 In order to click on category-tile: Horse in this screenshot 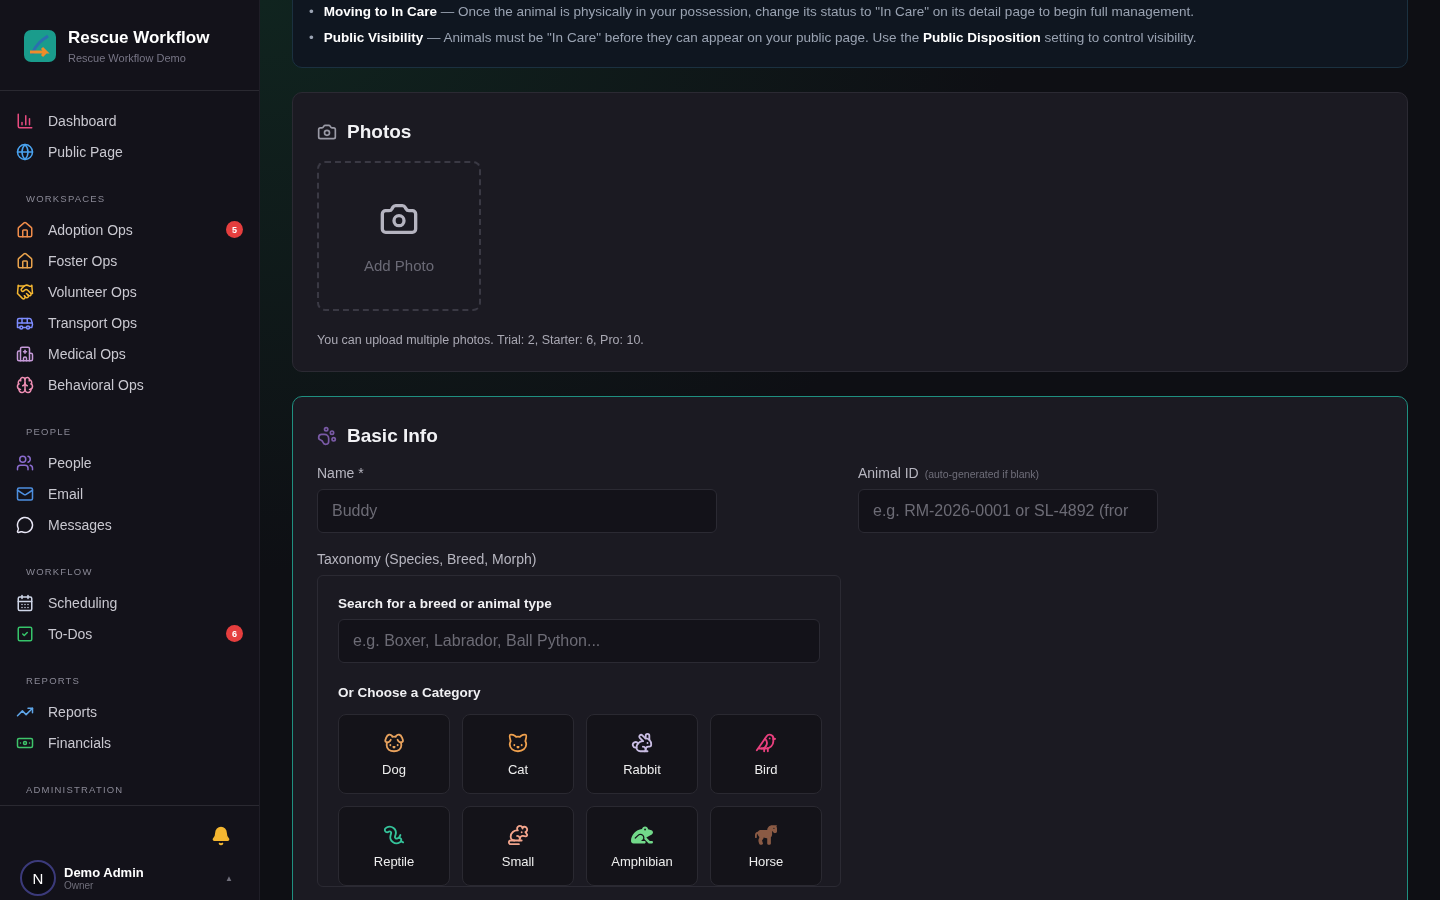, I will do `click(766, 846)`.